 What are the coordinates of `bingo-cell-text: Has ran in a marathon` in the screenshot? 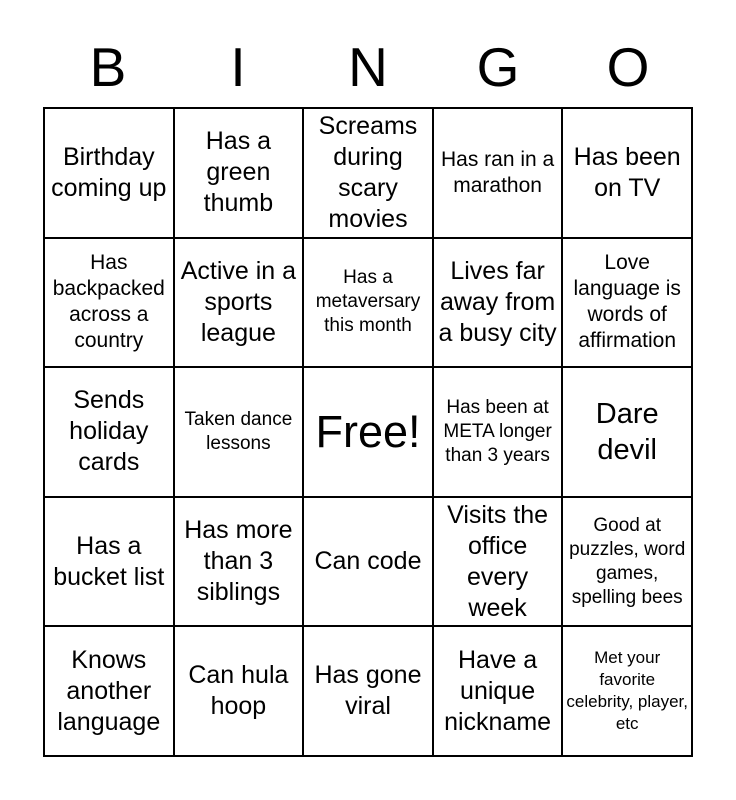 It's located at (497, 172).